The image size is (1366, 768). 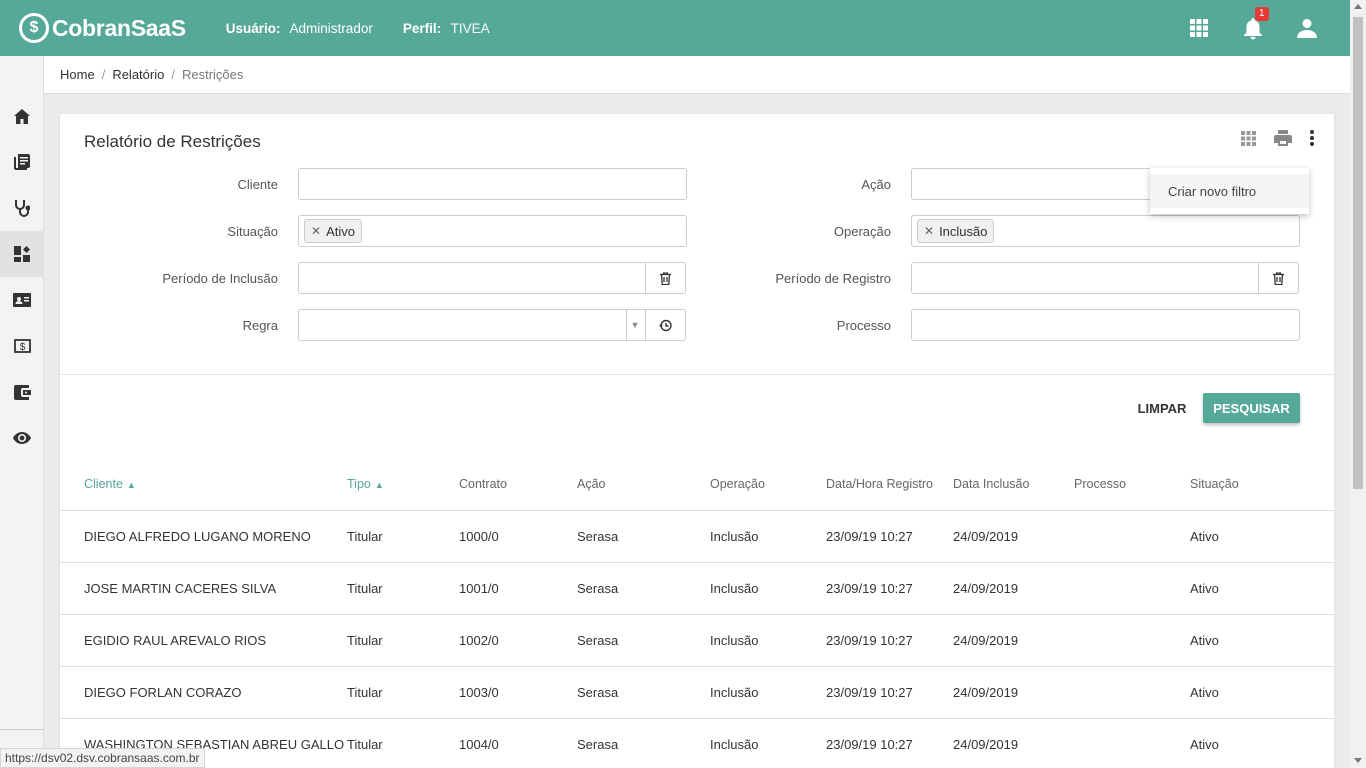 I want to click on regra-action-button, so click(x=665, y=325).